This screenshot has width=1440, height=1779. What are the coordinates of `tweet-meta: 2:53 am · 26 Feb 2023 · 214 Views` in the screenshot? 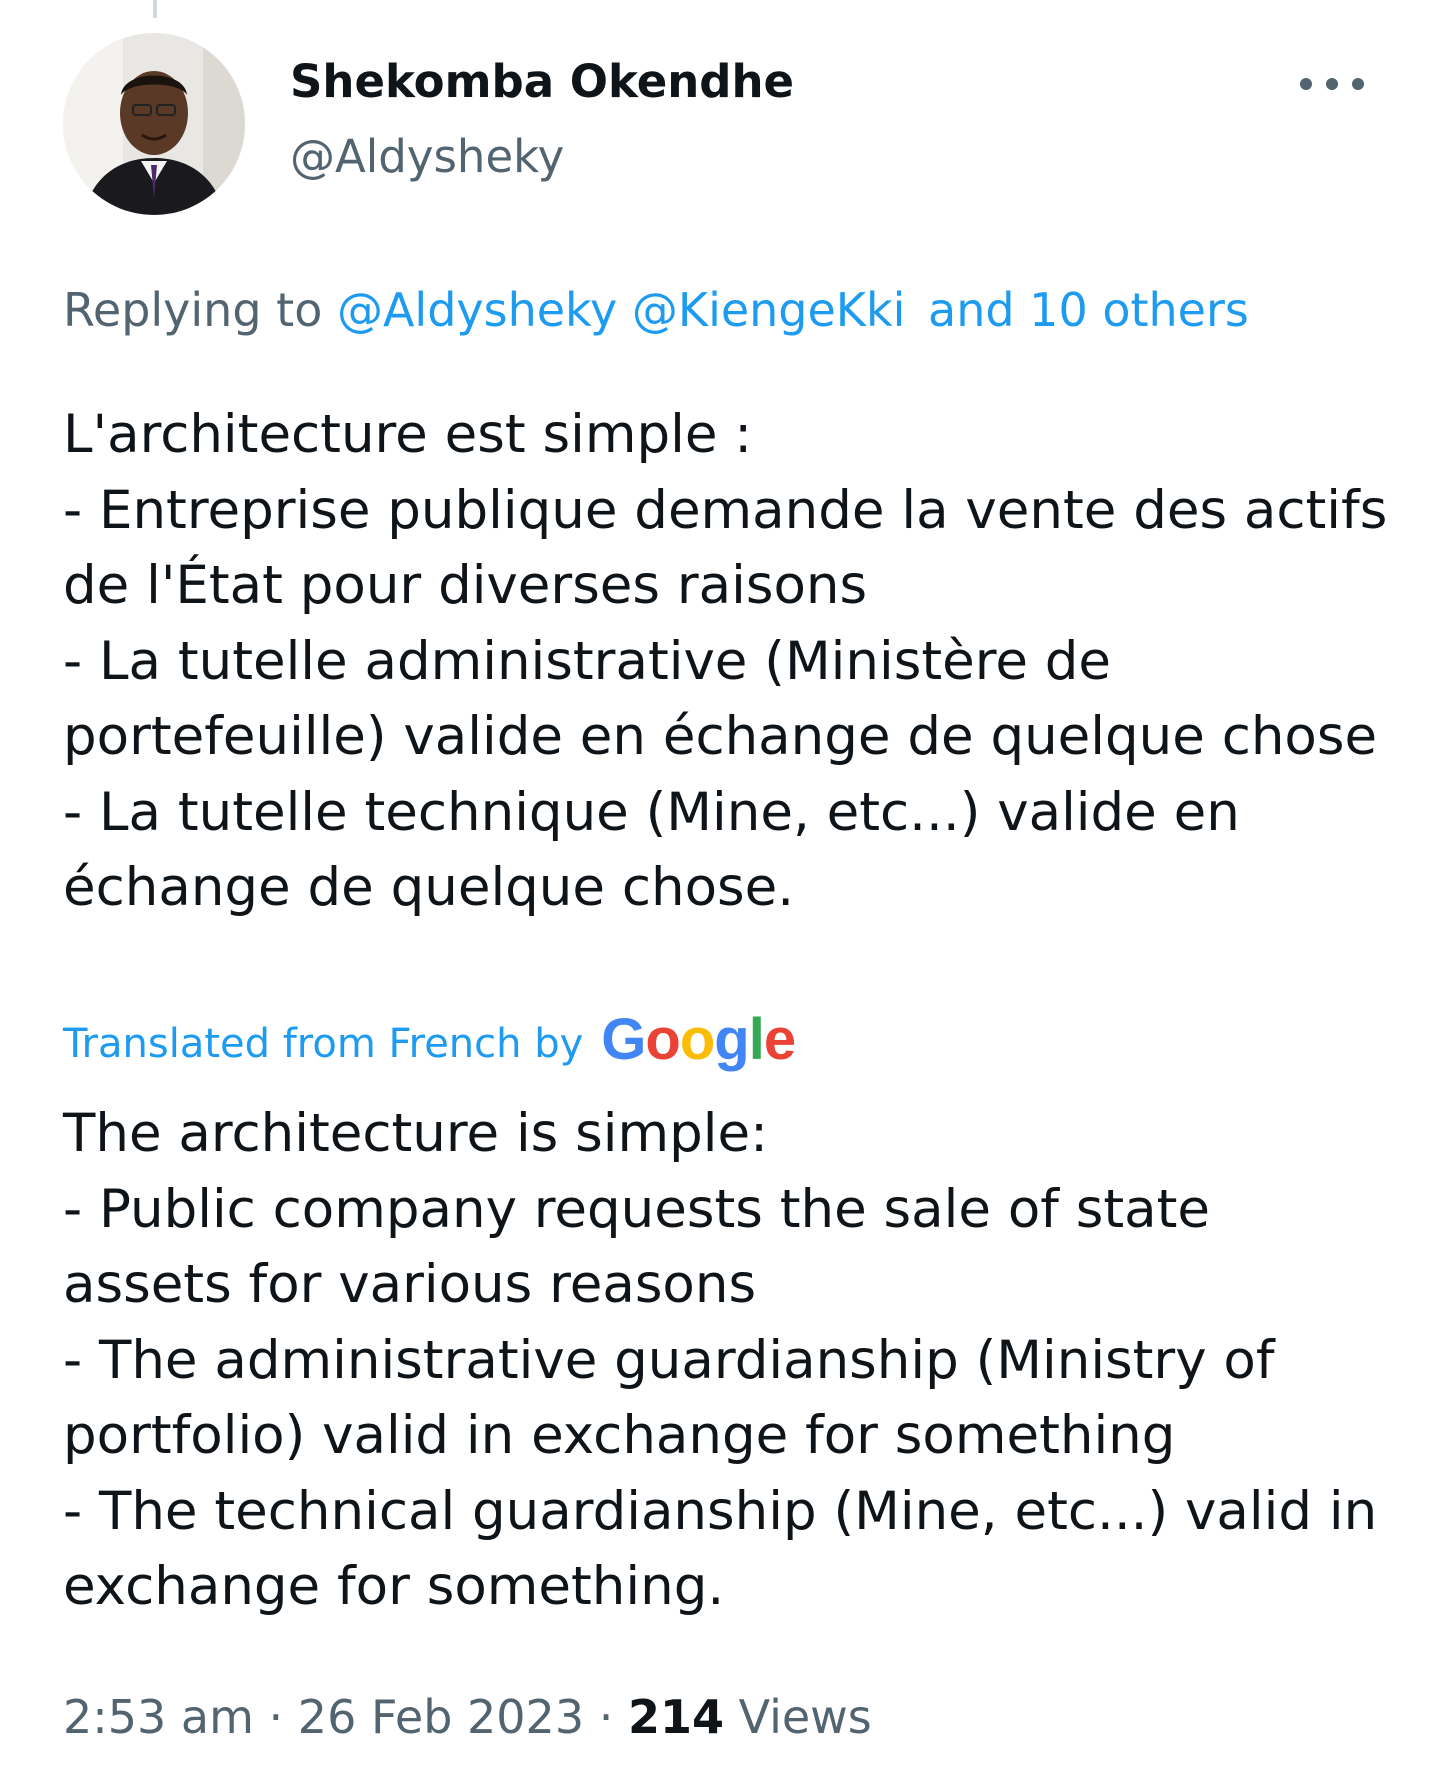 It's located at (467, 1717).